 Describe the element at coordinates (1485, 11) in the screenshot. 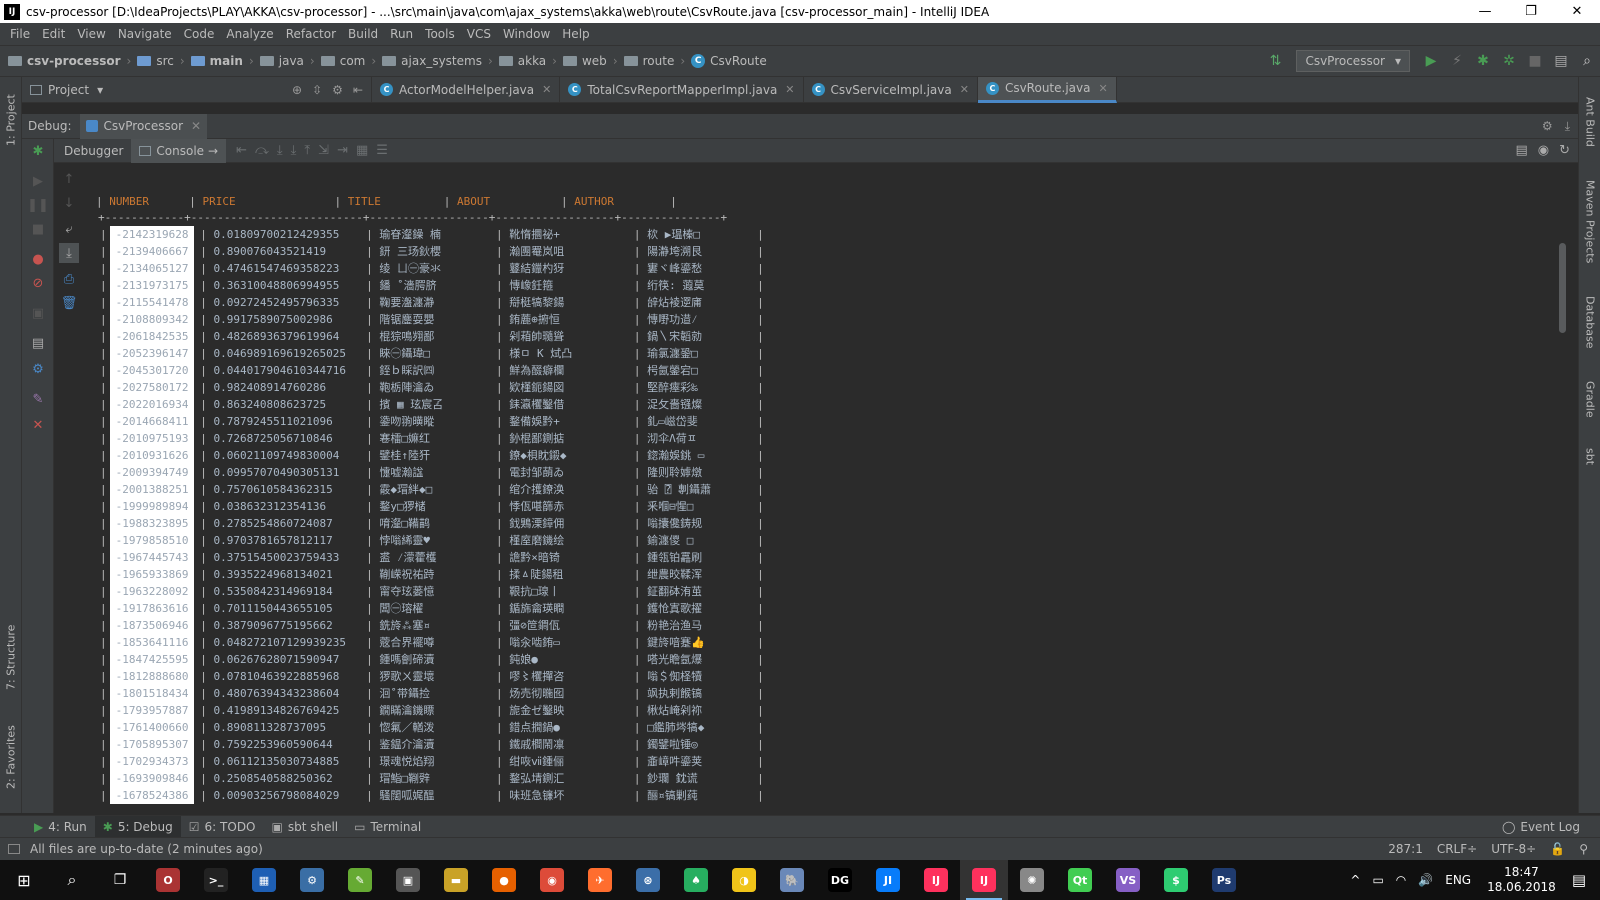

I see `minimize-button: —` at that location.